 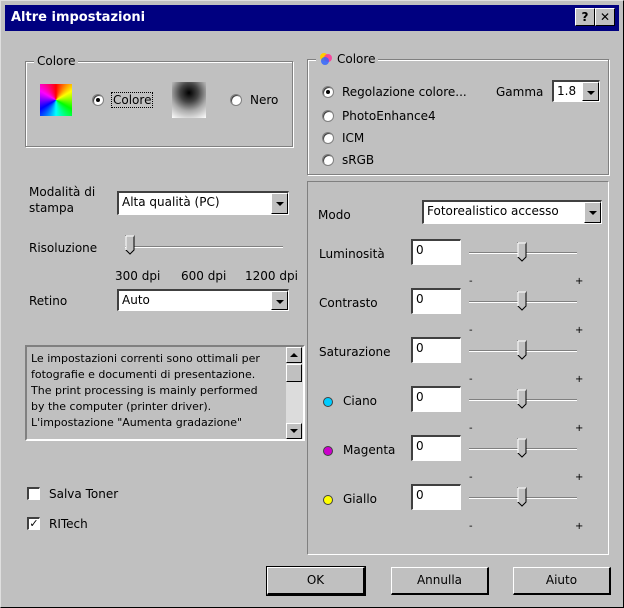 What do you see at coordinates (189, 100) in the screenshot?
I see `grayscale-icon` at bounding box center [189, 100].